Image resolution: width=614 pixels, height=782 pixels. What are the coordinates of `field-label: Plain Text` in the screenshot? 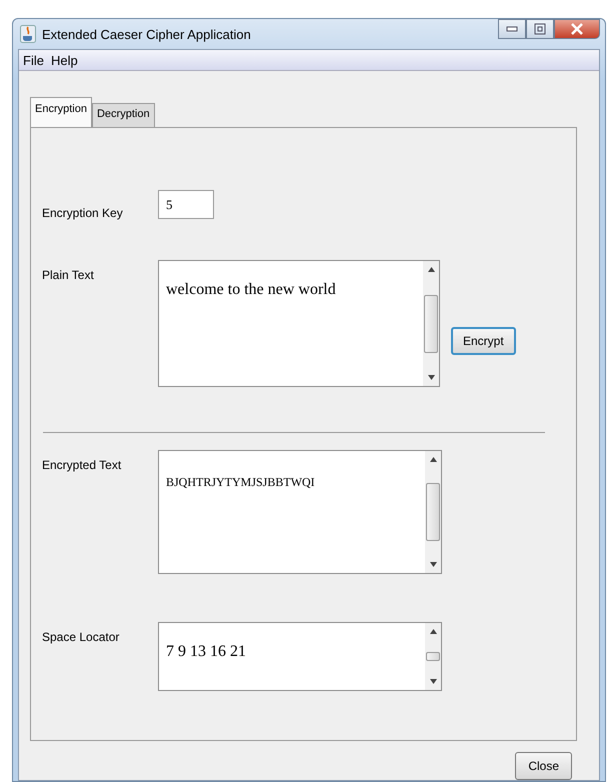 It's located at (68, 275).